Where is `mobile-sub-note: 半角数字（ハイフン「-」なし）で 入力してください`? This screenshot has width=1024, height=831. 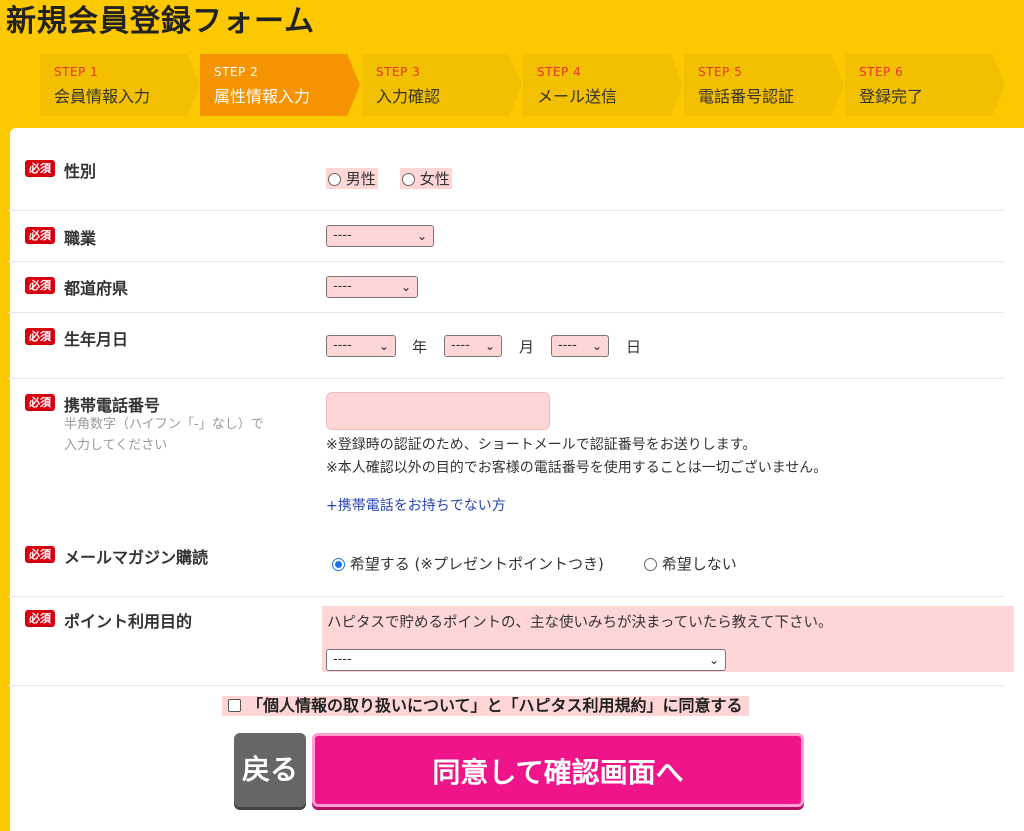
mobile-sub-note: 半角数字（ハイフン「-」なし）で 入力してください is located at coordinates (184, 435).